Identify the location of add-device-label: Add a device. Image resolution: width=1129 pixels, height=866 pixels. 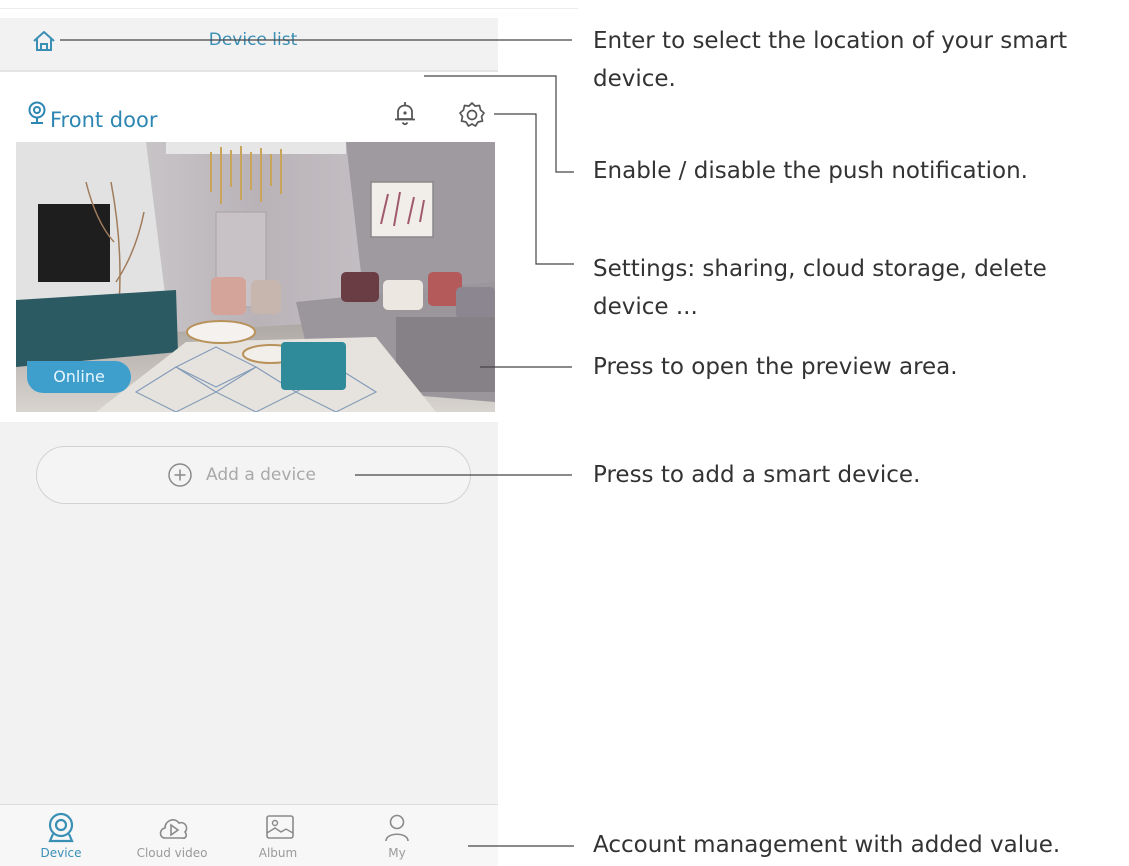
(261, 475).